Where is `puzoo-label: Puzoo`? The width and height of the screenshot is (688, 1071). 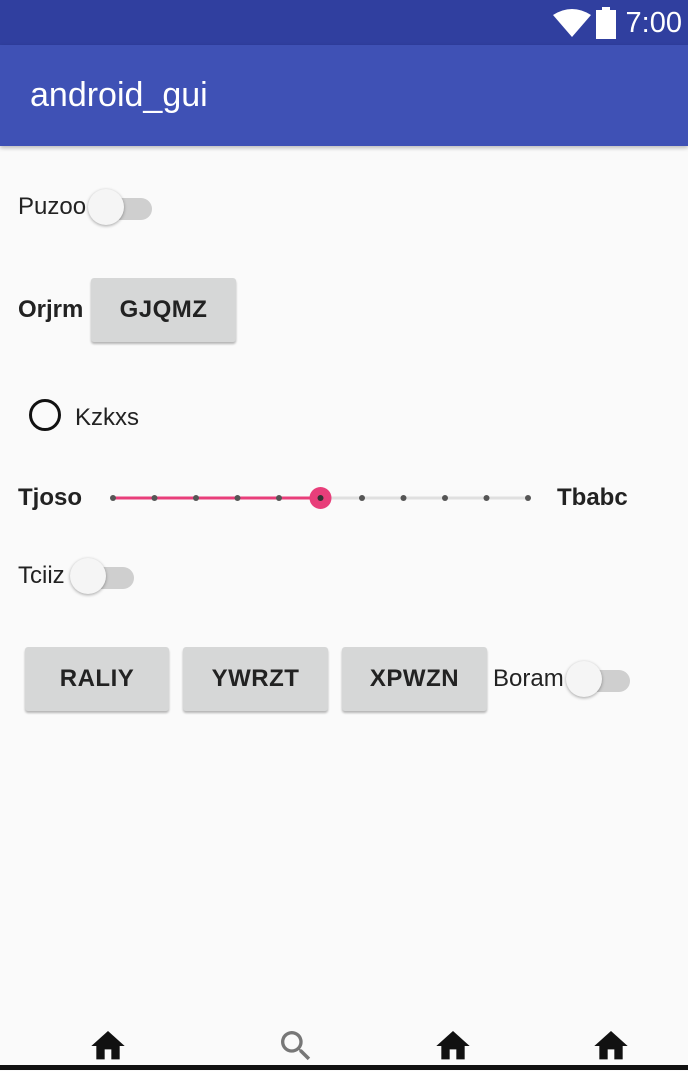 puzoo-label: Puzoo is located at coordinates (52, 206).